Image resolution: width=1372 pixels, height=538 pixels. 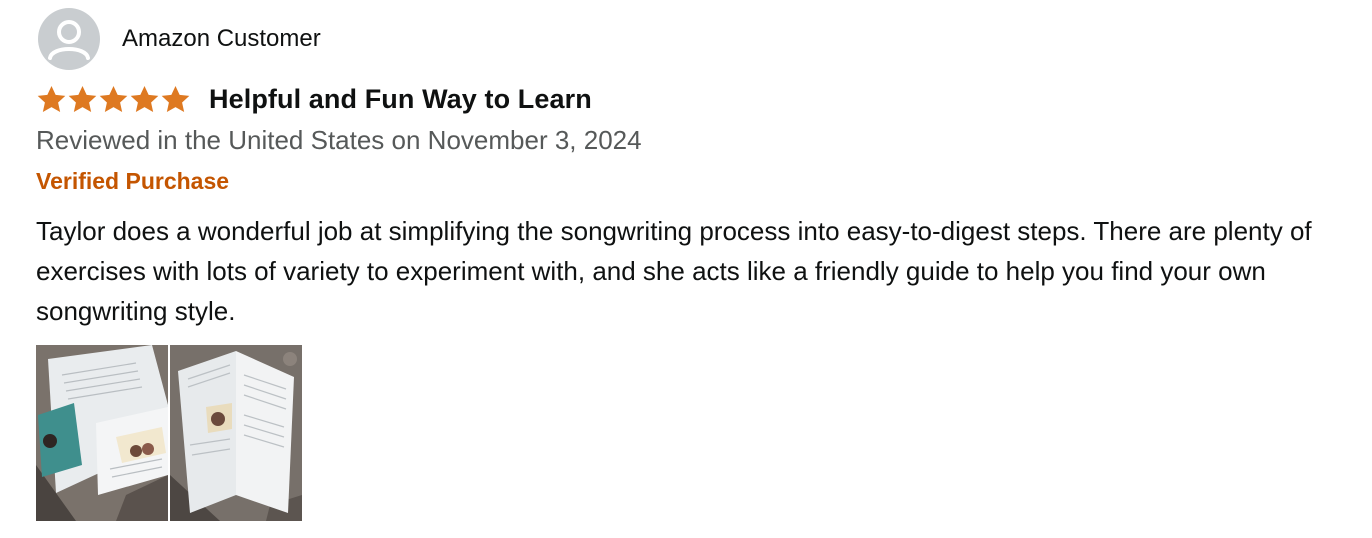 I want to click on star-rating, so click(x=113, y=99).